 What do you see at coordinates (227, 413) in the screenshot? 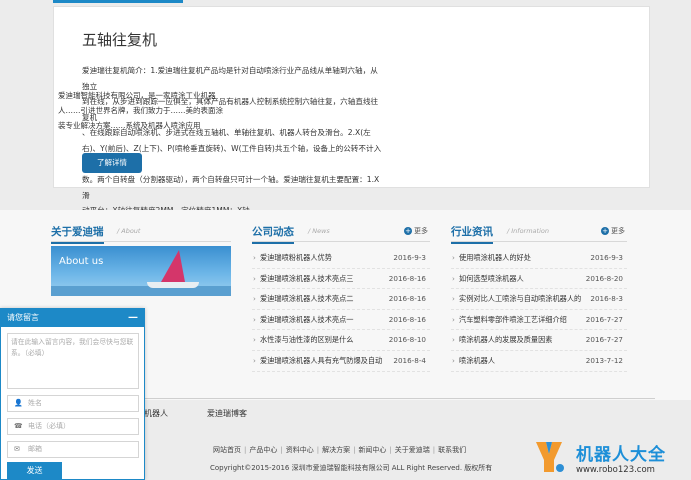
I see `friend-link-2: 爱迪瑞博客` at bounding box center [227, 413].